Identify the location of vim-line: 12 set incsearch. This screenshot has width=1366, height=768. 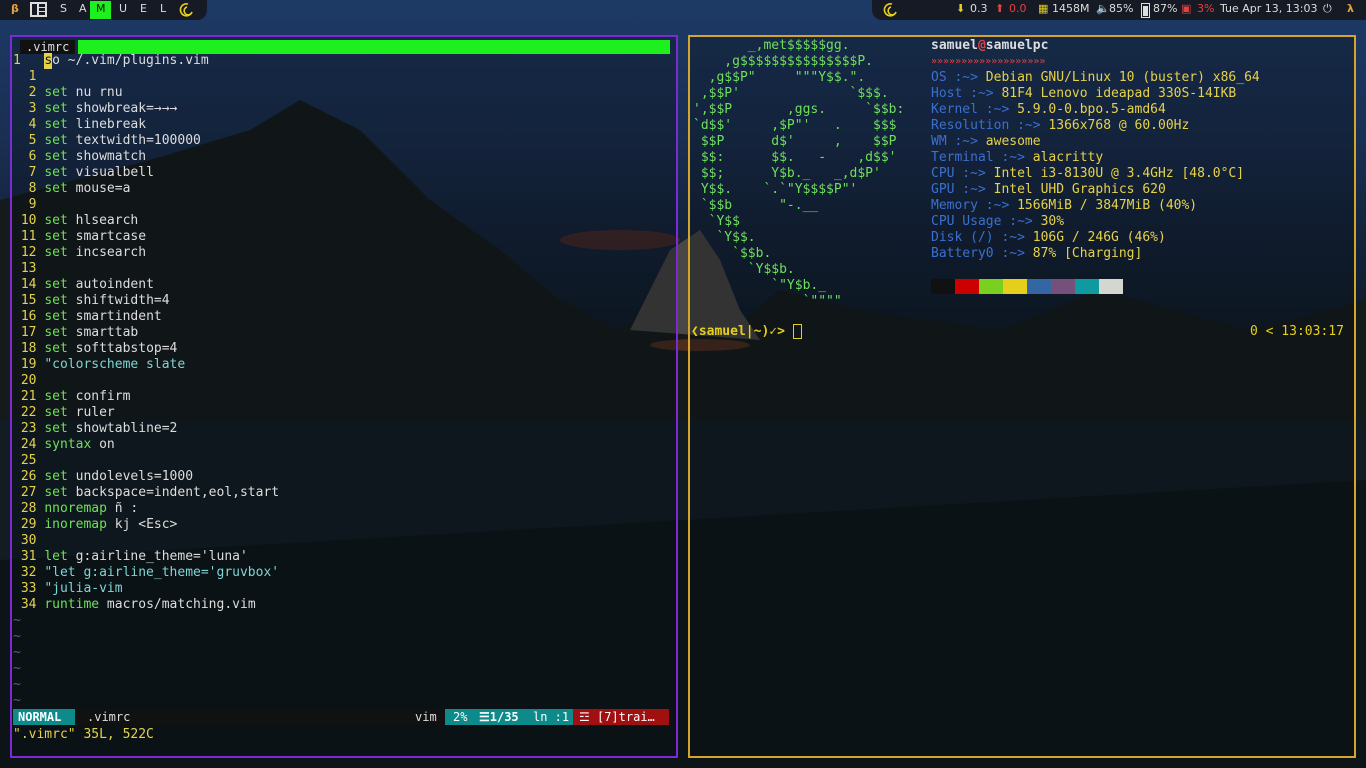
(79, 253).